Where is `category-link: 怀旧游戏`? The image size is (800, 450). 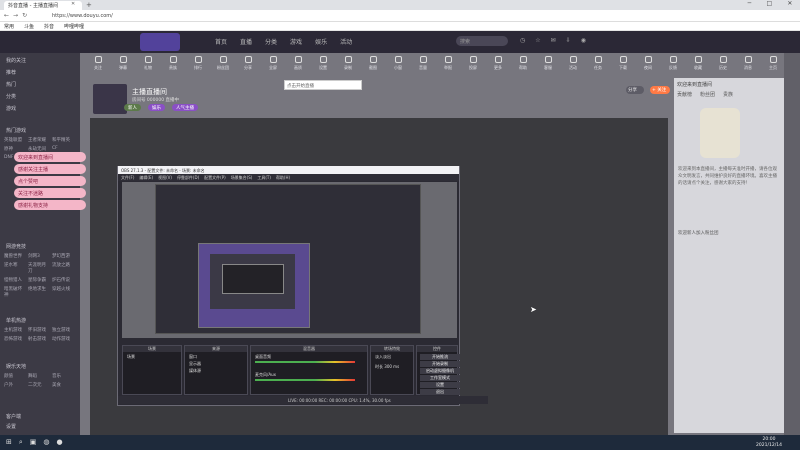 category-link: 怀旧游戏 is located at coordinates (39, 330).